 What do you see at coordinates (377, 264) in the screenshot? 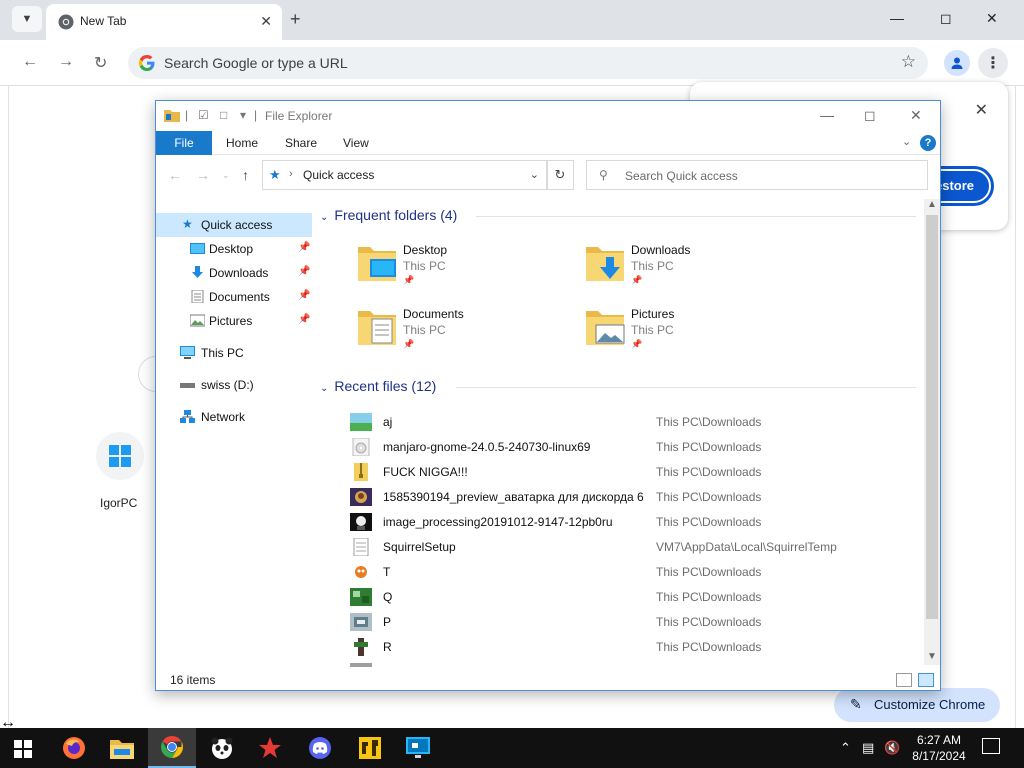
I see `desktop-folder-icon` at bounding box center [377, 264].